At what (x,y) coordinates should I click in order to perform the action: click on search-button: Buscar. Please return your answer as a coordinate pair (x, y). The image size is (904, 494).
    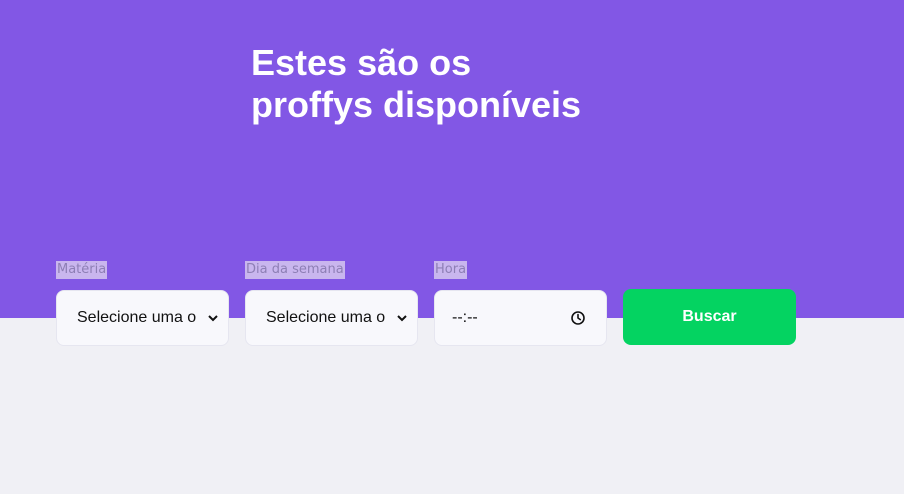
    Looking at the image, I should click on (709, 317).